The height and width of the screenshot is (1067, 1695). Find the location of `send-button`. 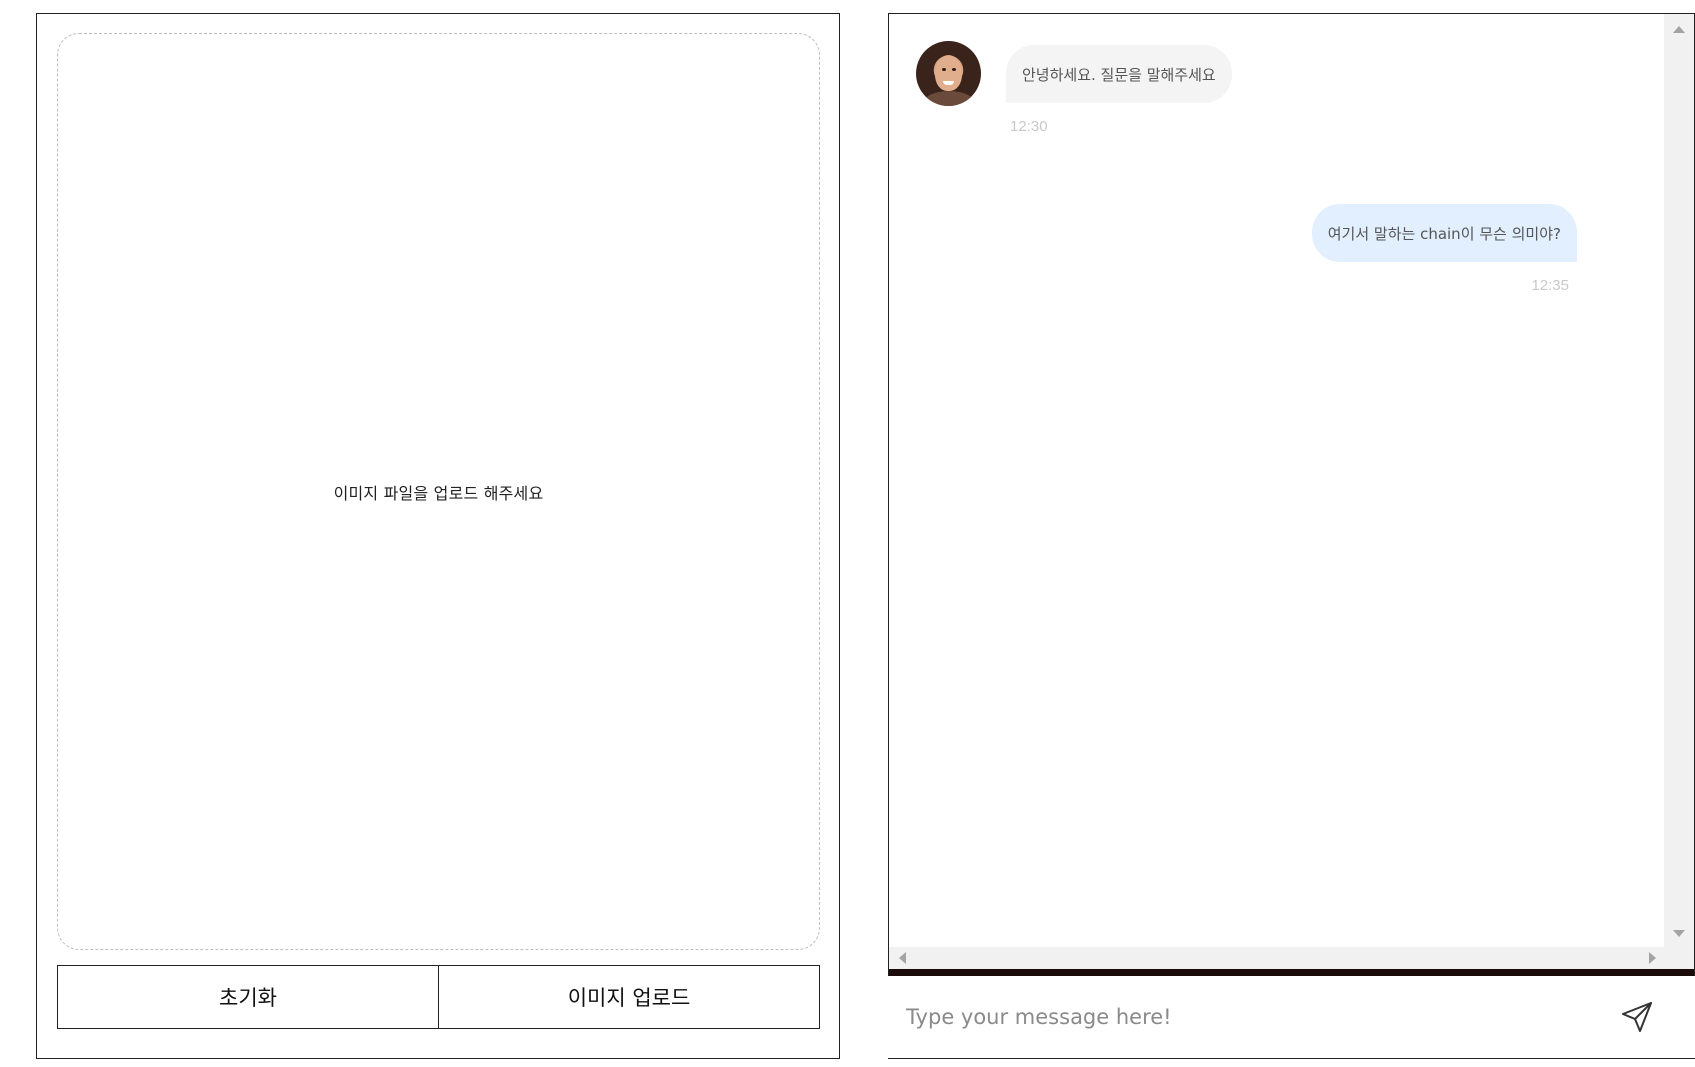

send-button is located at coordinates (1637, 1017).